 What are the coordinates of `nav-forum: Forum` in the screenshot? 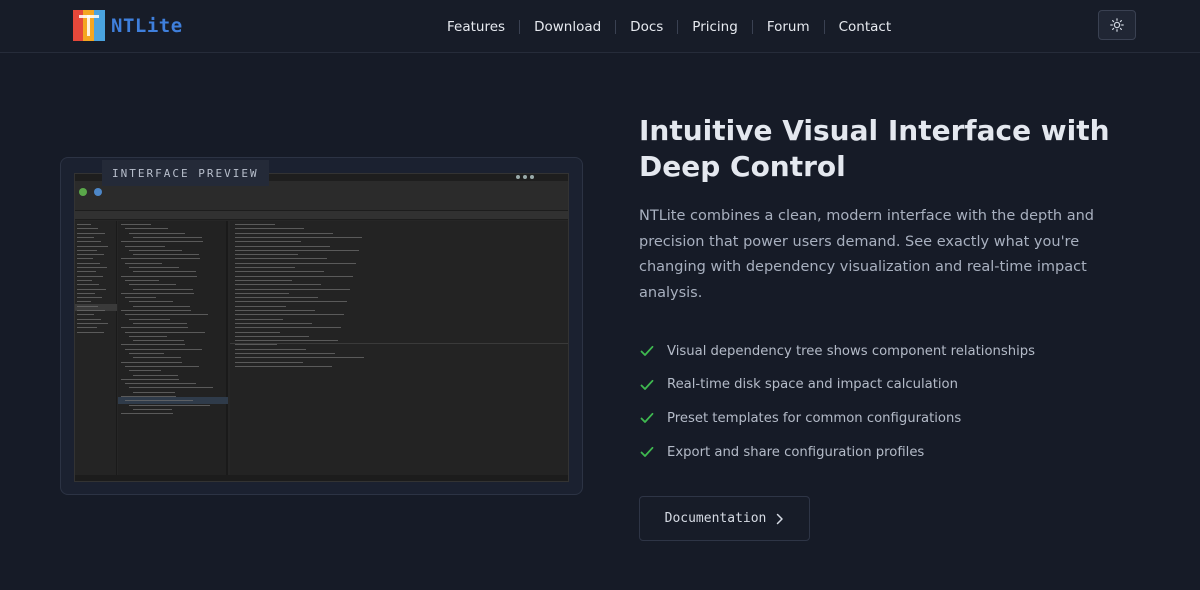 It's located at (789, 26).